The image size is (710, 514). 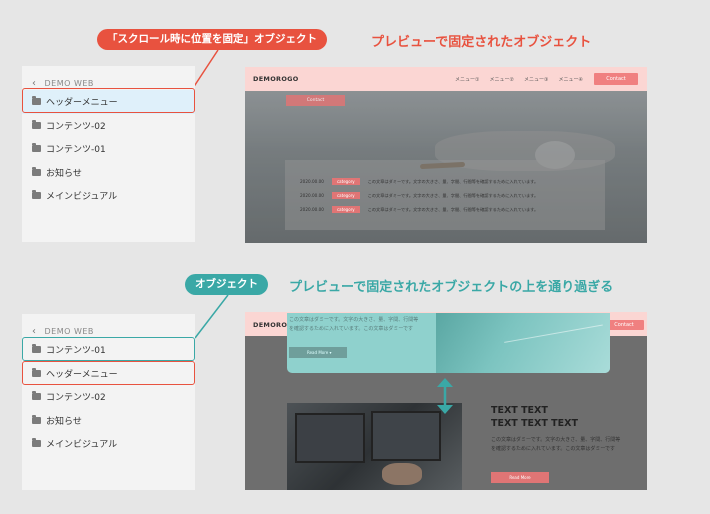 I want to click on object-photo, so click(x=523, y=343).